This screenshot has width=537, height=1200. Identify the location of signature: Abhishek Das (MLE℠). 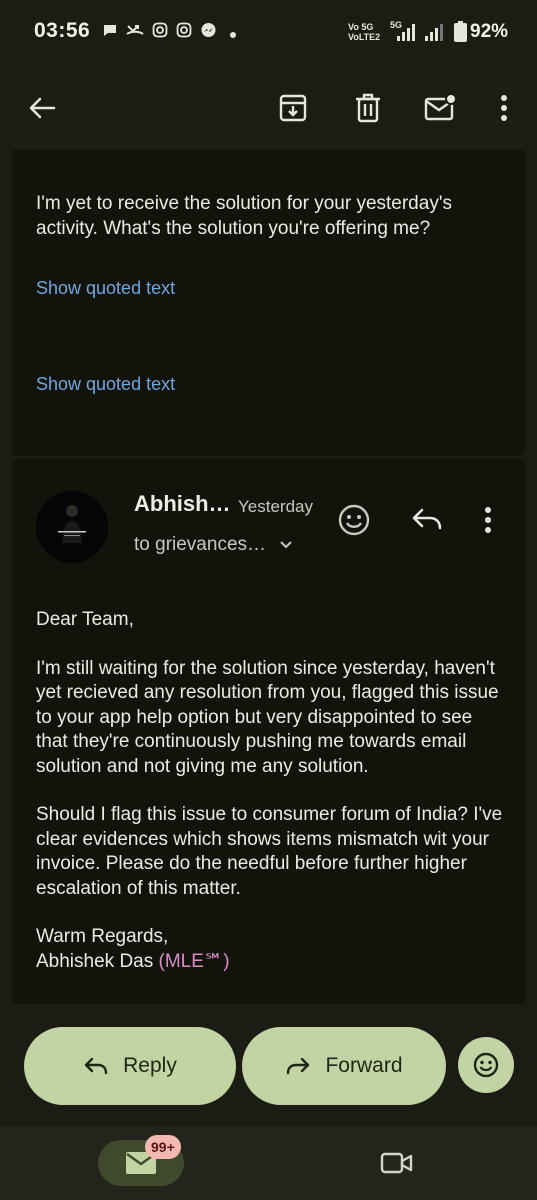
(271, 962).